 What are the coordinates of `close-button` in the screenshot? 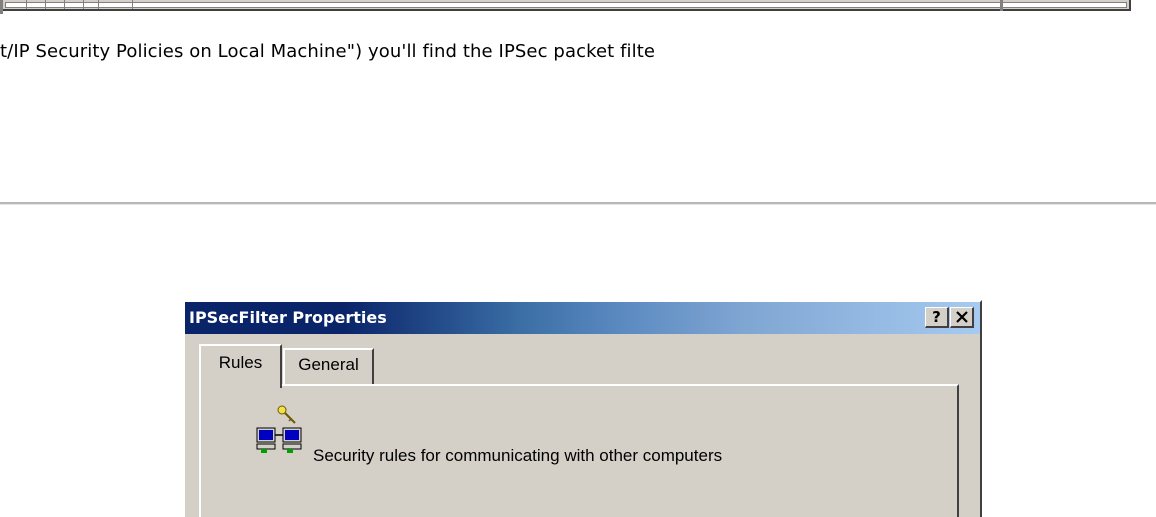 It's located at (962, 317).